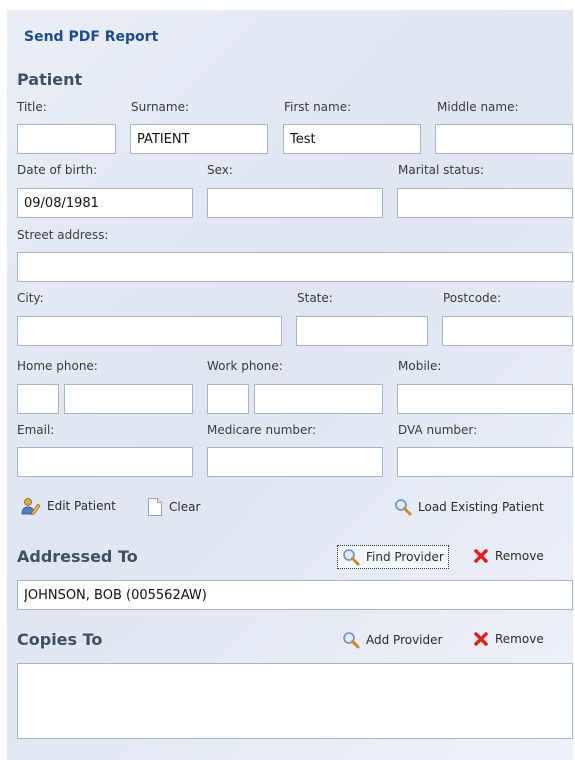 The image size is (575, 760). Describe the element at coordinates (438, 430) in the screenshot. I see `dva-label: DVA number:` at that location.